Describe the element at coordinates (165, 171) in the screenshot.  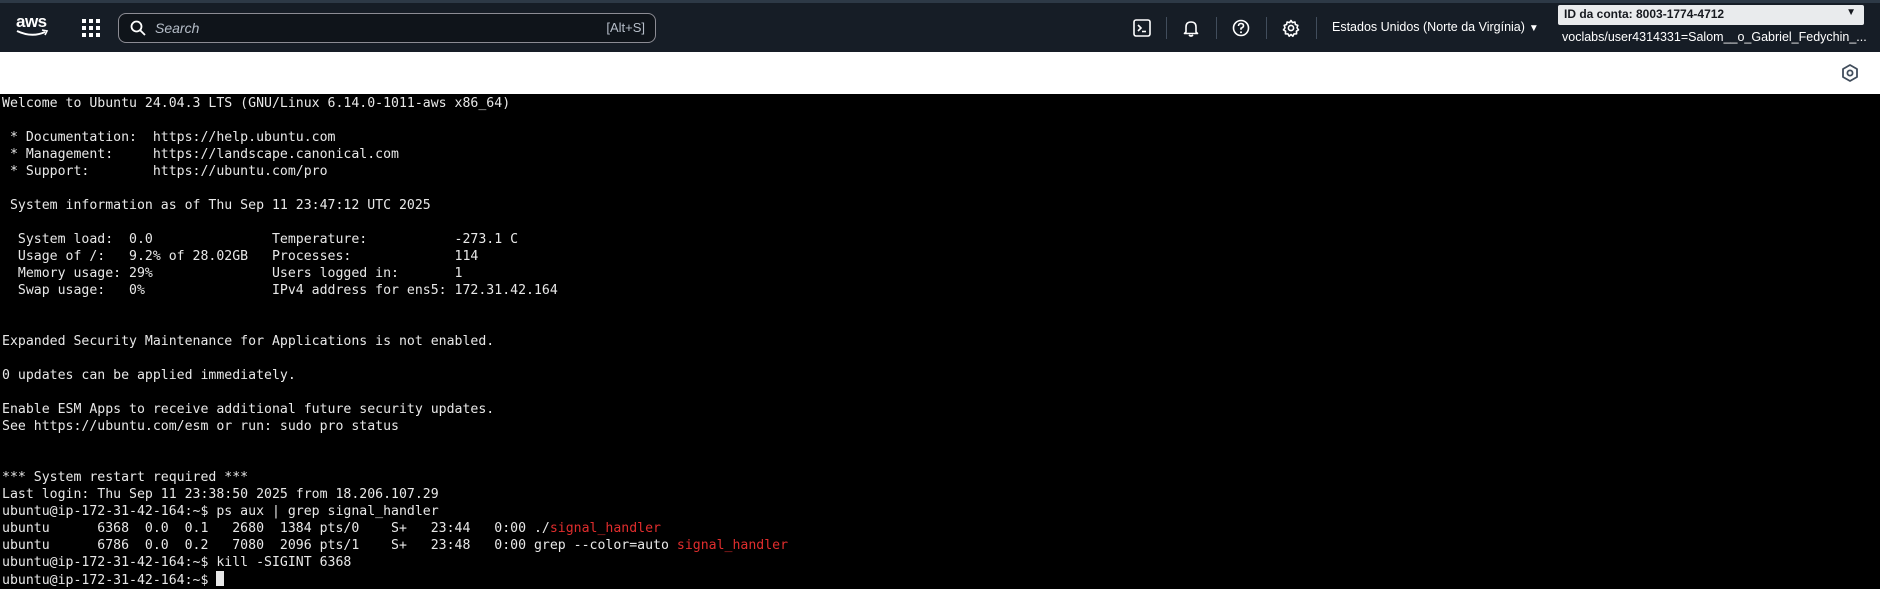
I see `terminal-line-text: * Support: https://ubuntu.com/pro` at that location.